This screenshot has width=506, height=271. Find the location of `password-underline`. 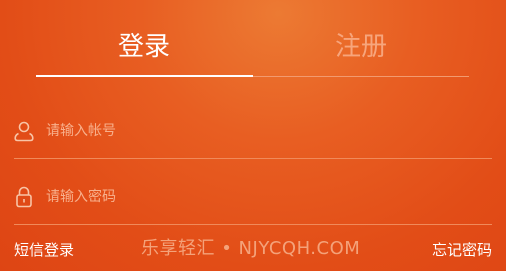

password-underline is located at coordinates (253, 224).